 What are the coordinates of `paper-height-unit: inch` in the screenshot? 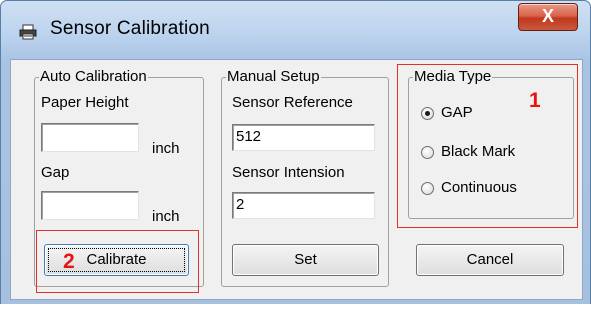 It's located at (166, 148).